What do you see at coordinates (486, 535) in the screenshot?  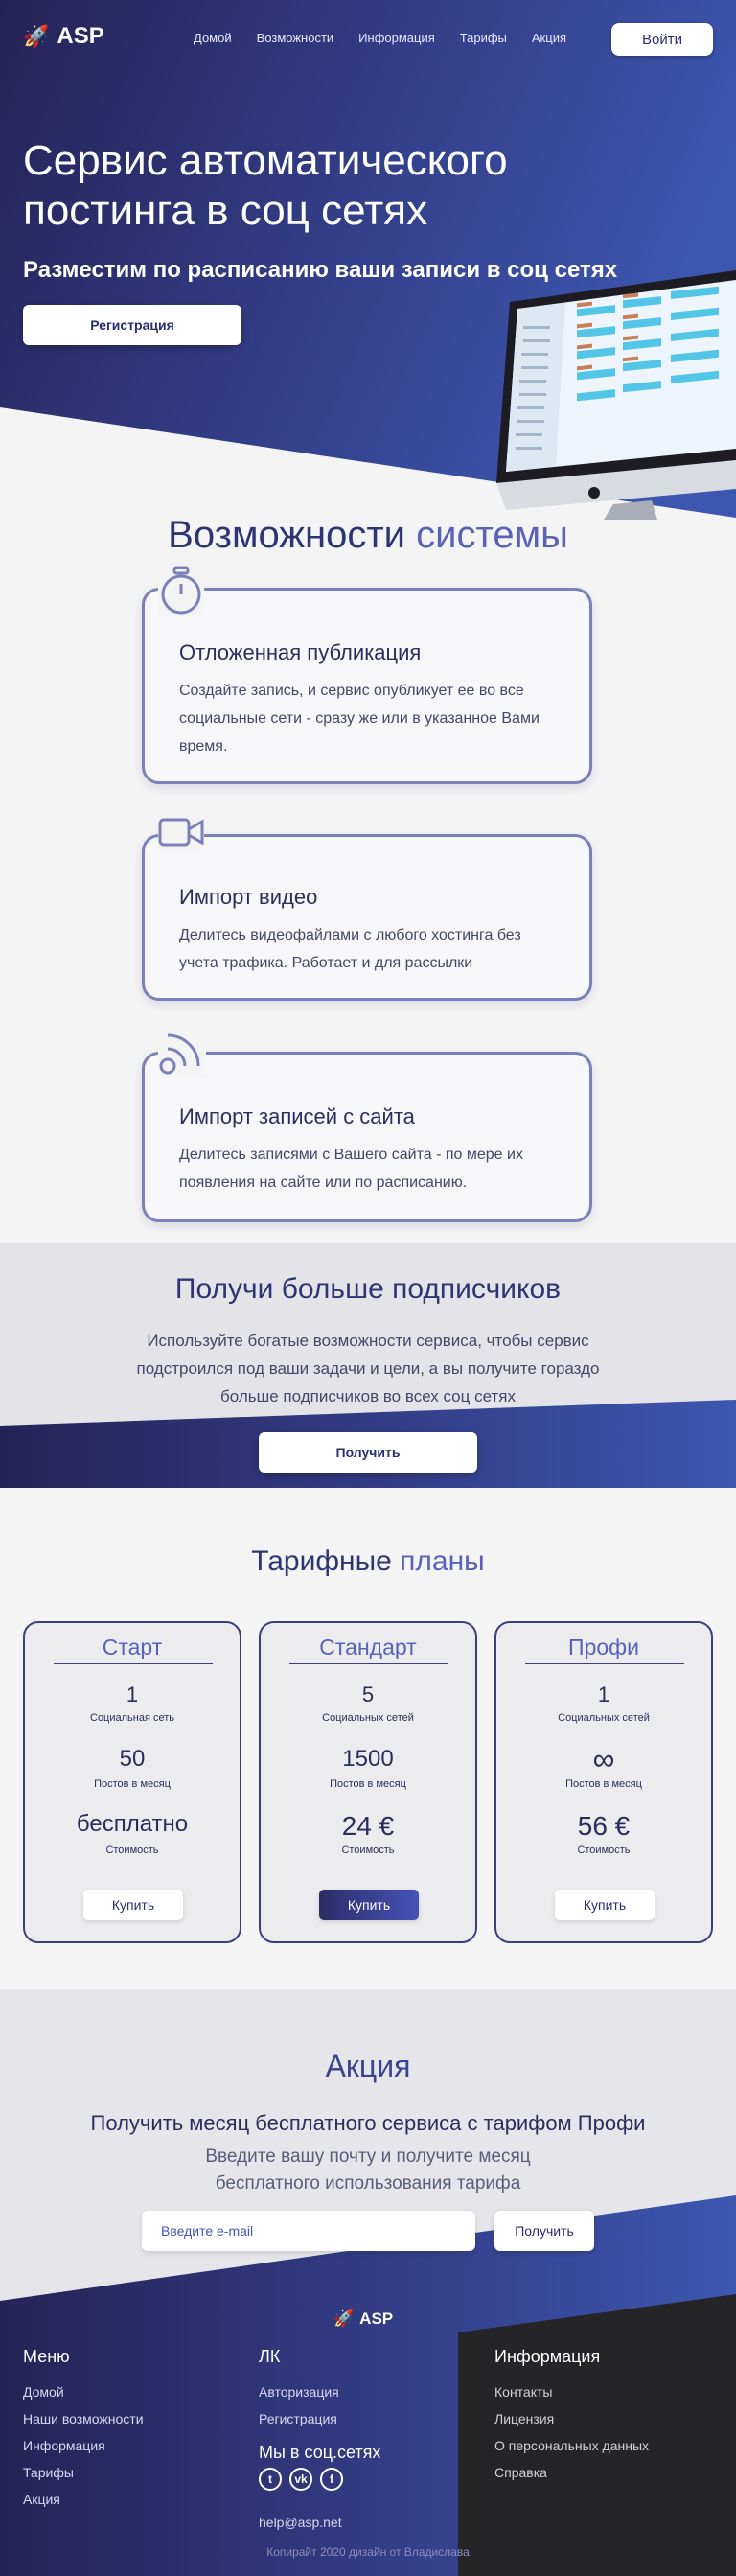 I see `features-title-accent: системы` at bounding box center [486, 535].